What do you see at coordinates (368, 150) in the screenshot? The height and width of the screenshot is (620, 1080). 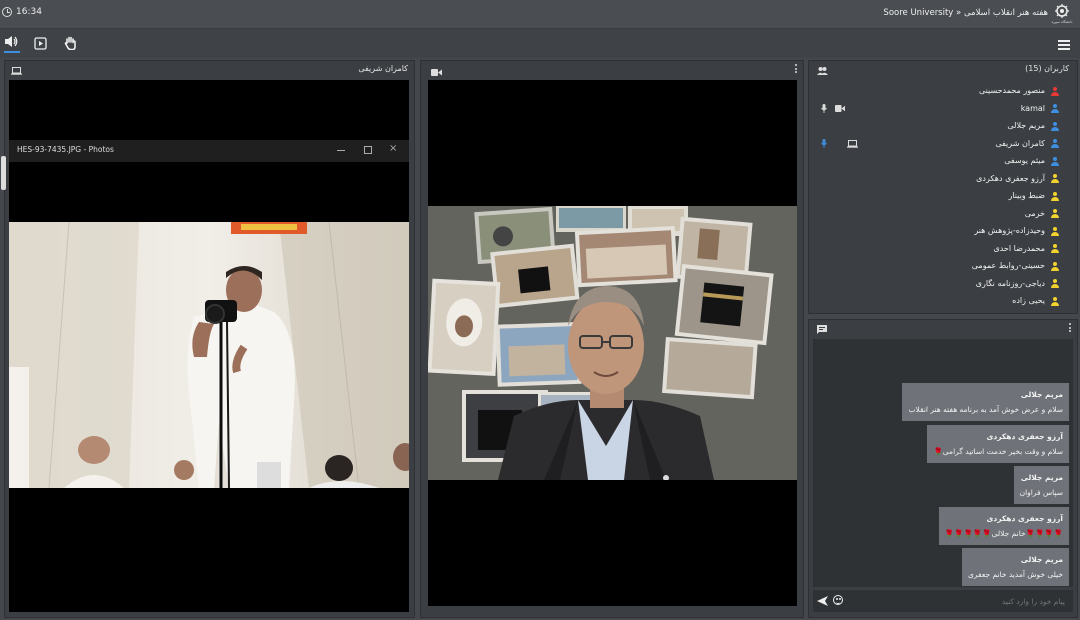 I see `maximize-icon` at bounding box center [368, 150].